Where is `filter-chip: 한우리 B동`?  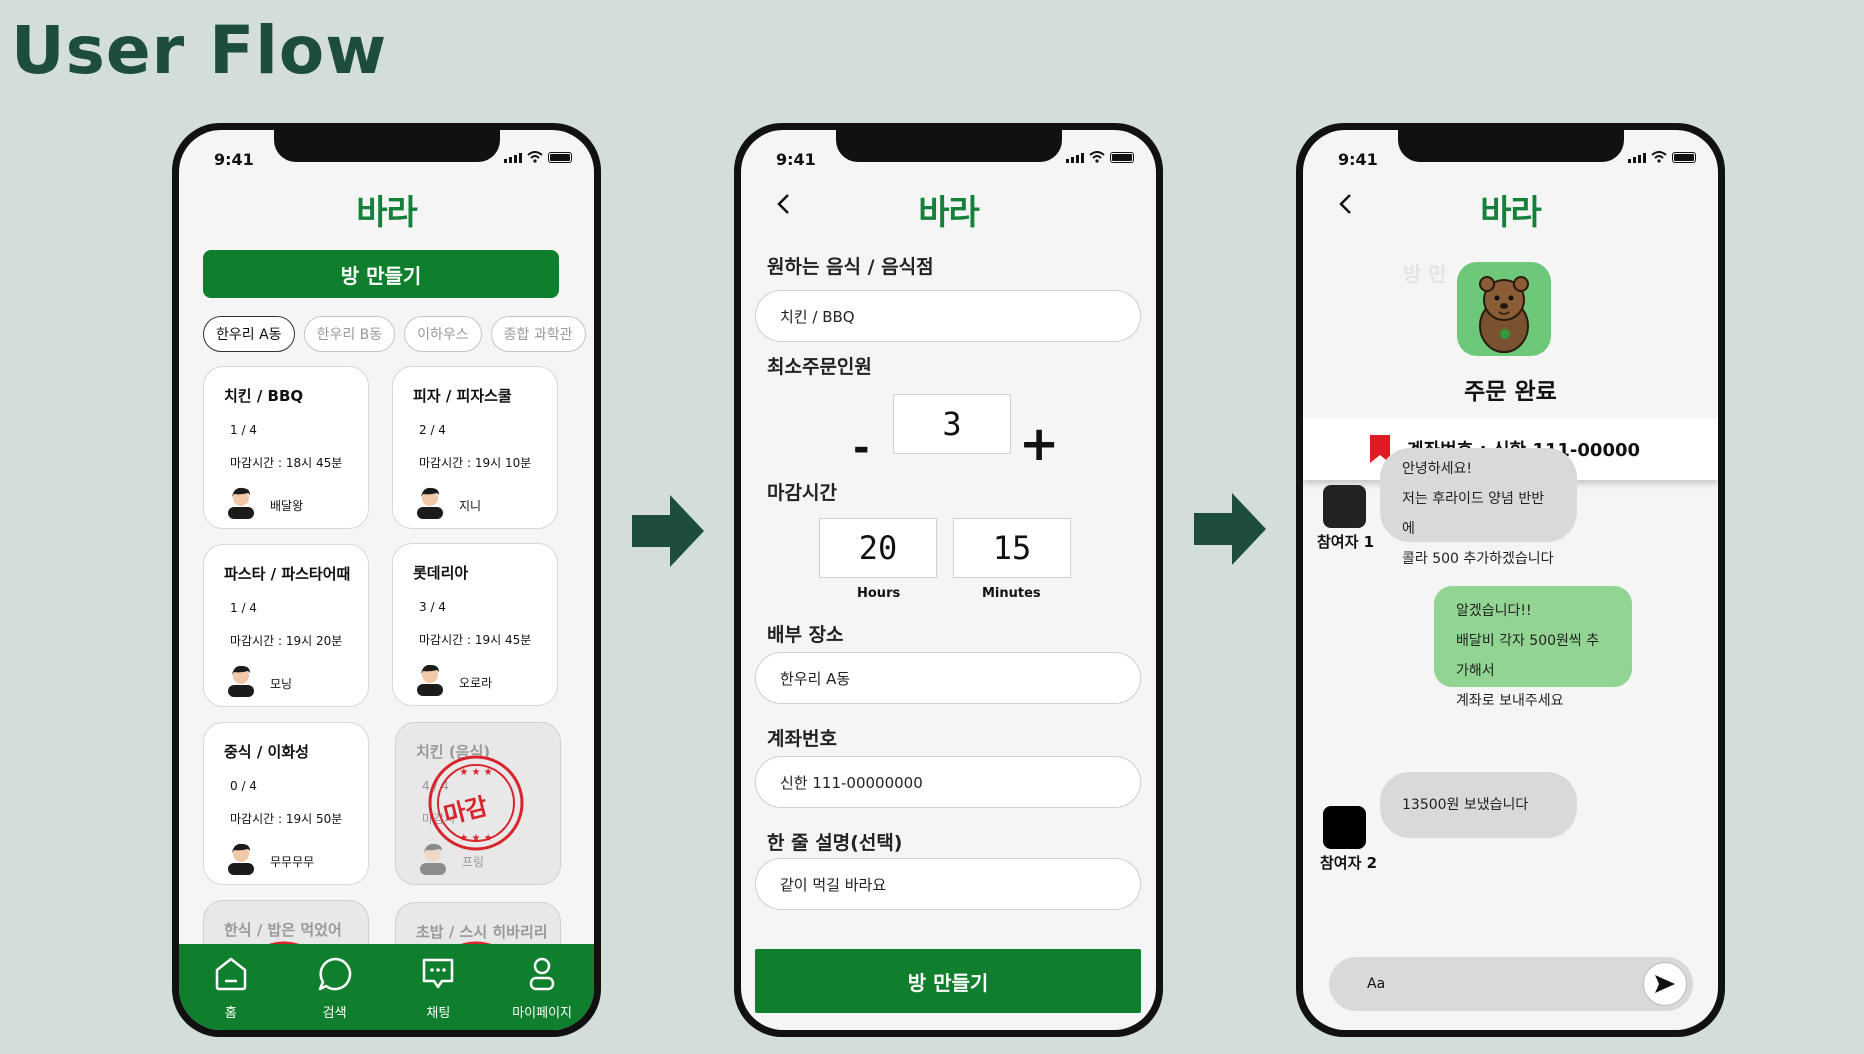
filter-chip: 한우리 B동 is located at coordinates (349, 334).